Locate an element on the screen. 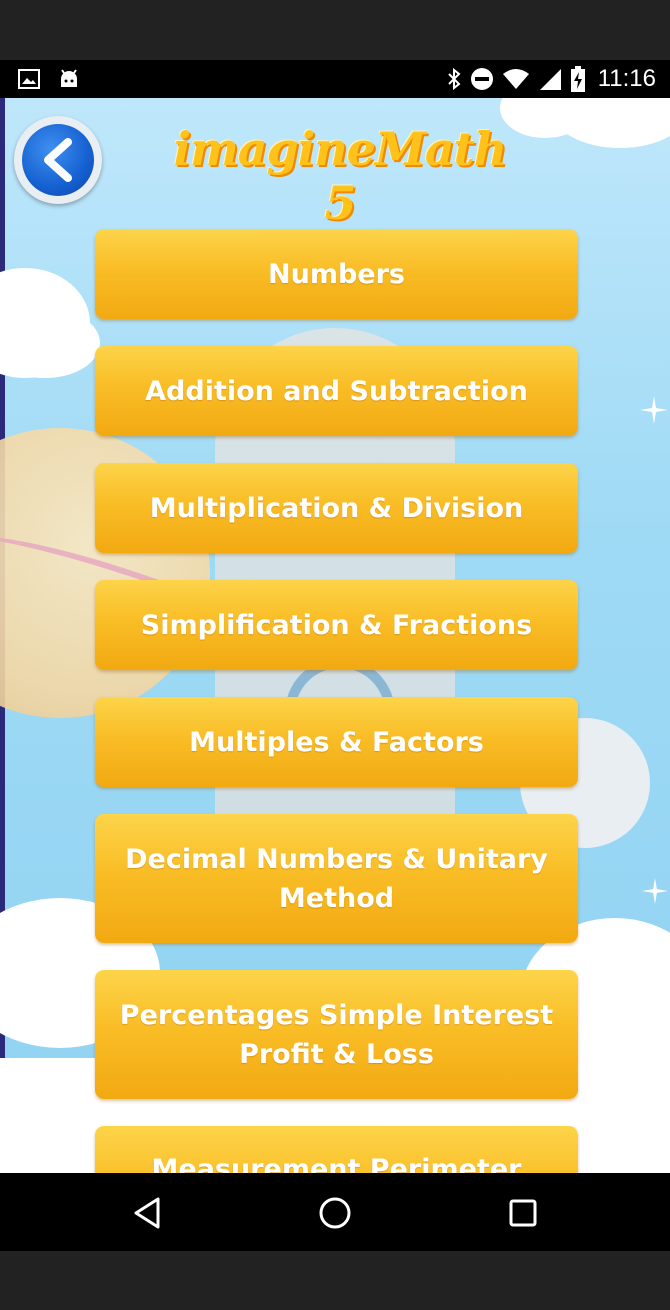 The image size is (670, 1310). navigation-bar is located at coordinates (335, 1212).